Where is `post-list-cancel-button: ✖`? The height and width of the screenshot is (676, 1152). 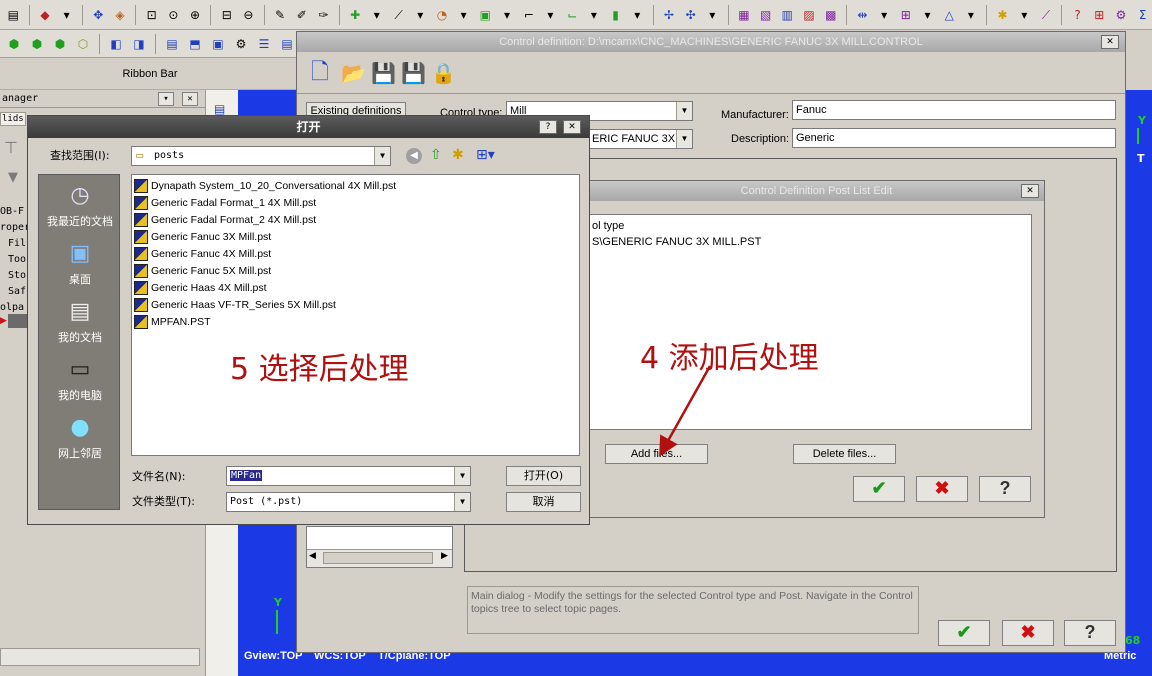 post-list-cancel-button: ✖ is located at coordinates (942, 489).